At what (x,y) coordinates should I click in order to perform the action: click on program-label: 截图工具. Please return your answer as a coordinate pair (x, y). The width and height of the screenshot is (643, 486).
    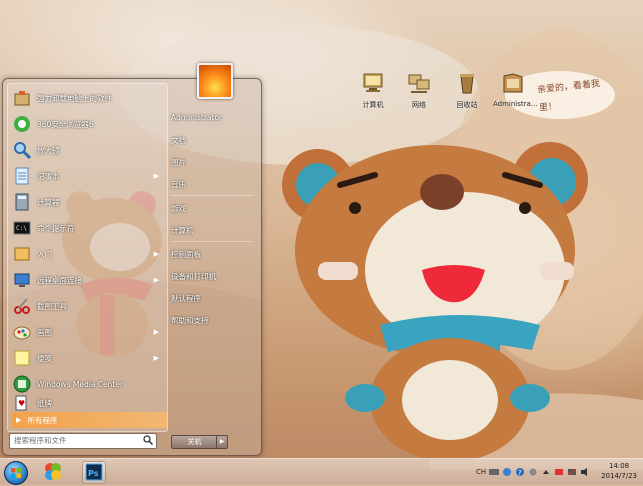
    Looking at the image, I should click on (52, 306).